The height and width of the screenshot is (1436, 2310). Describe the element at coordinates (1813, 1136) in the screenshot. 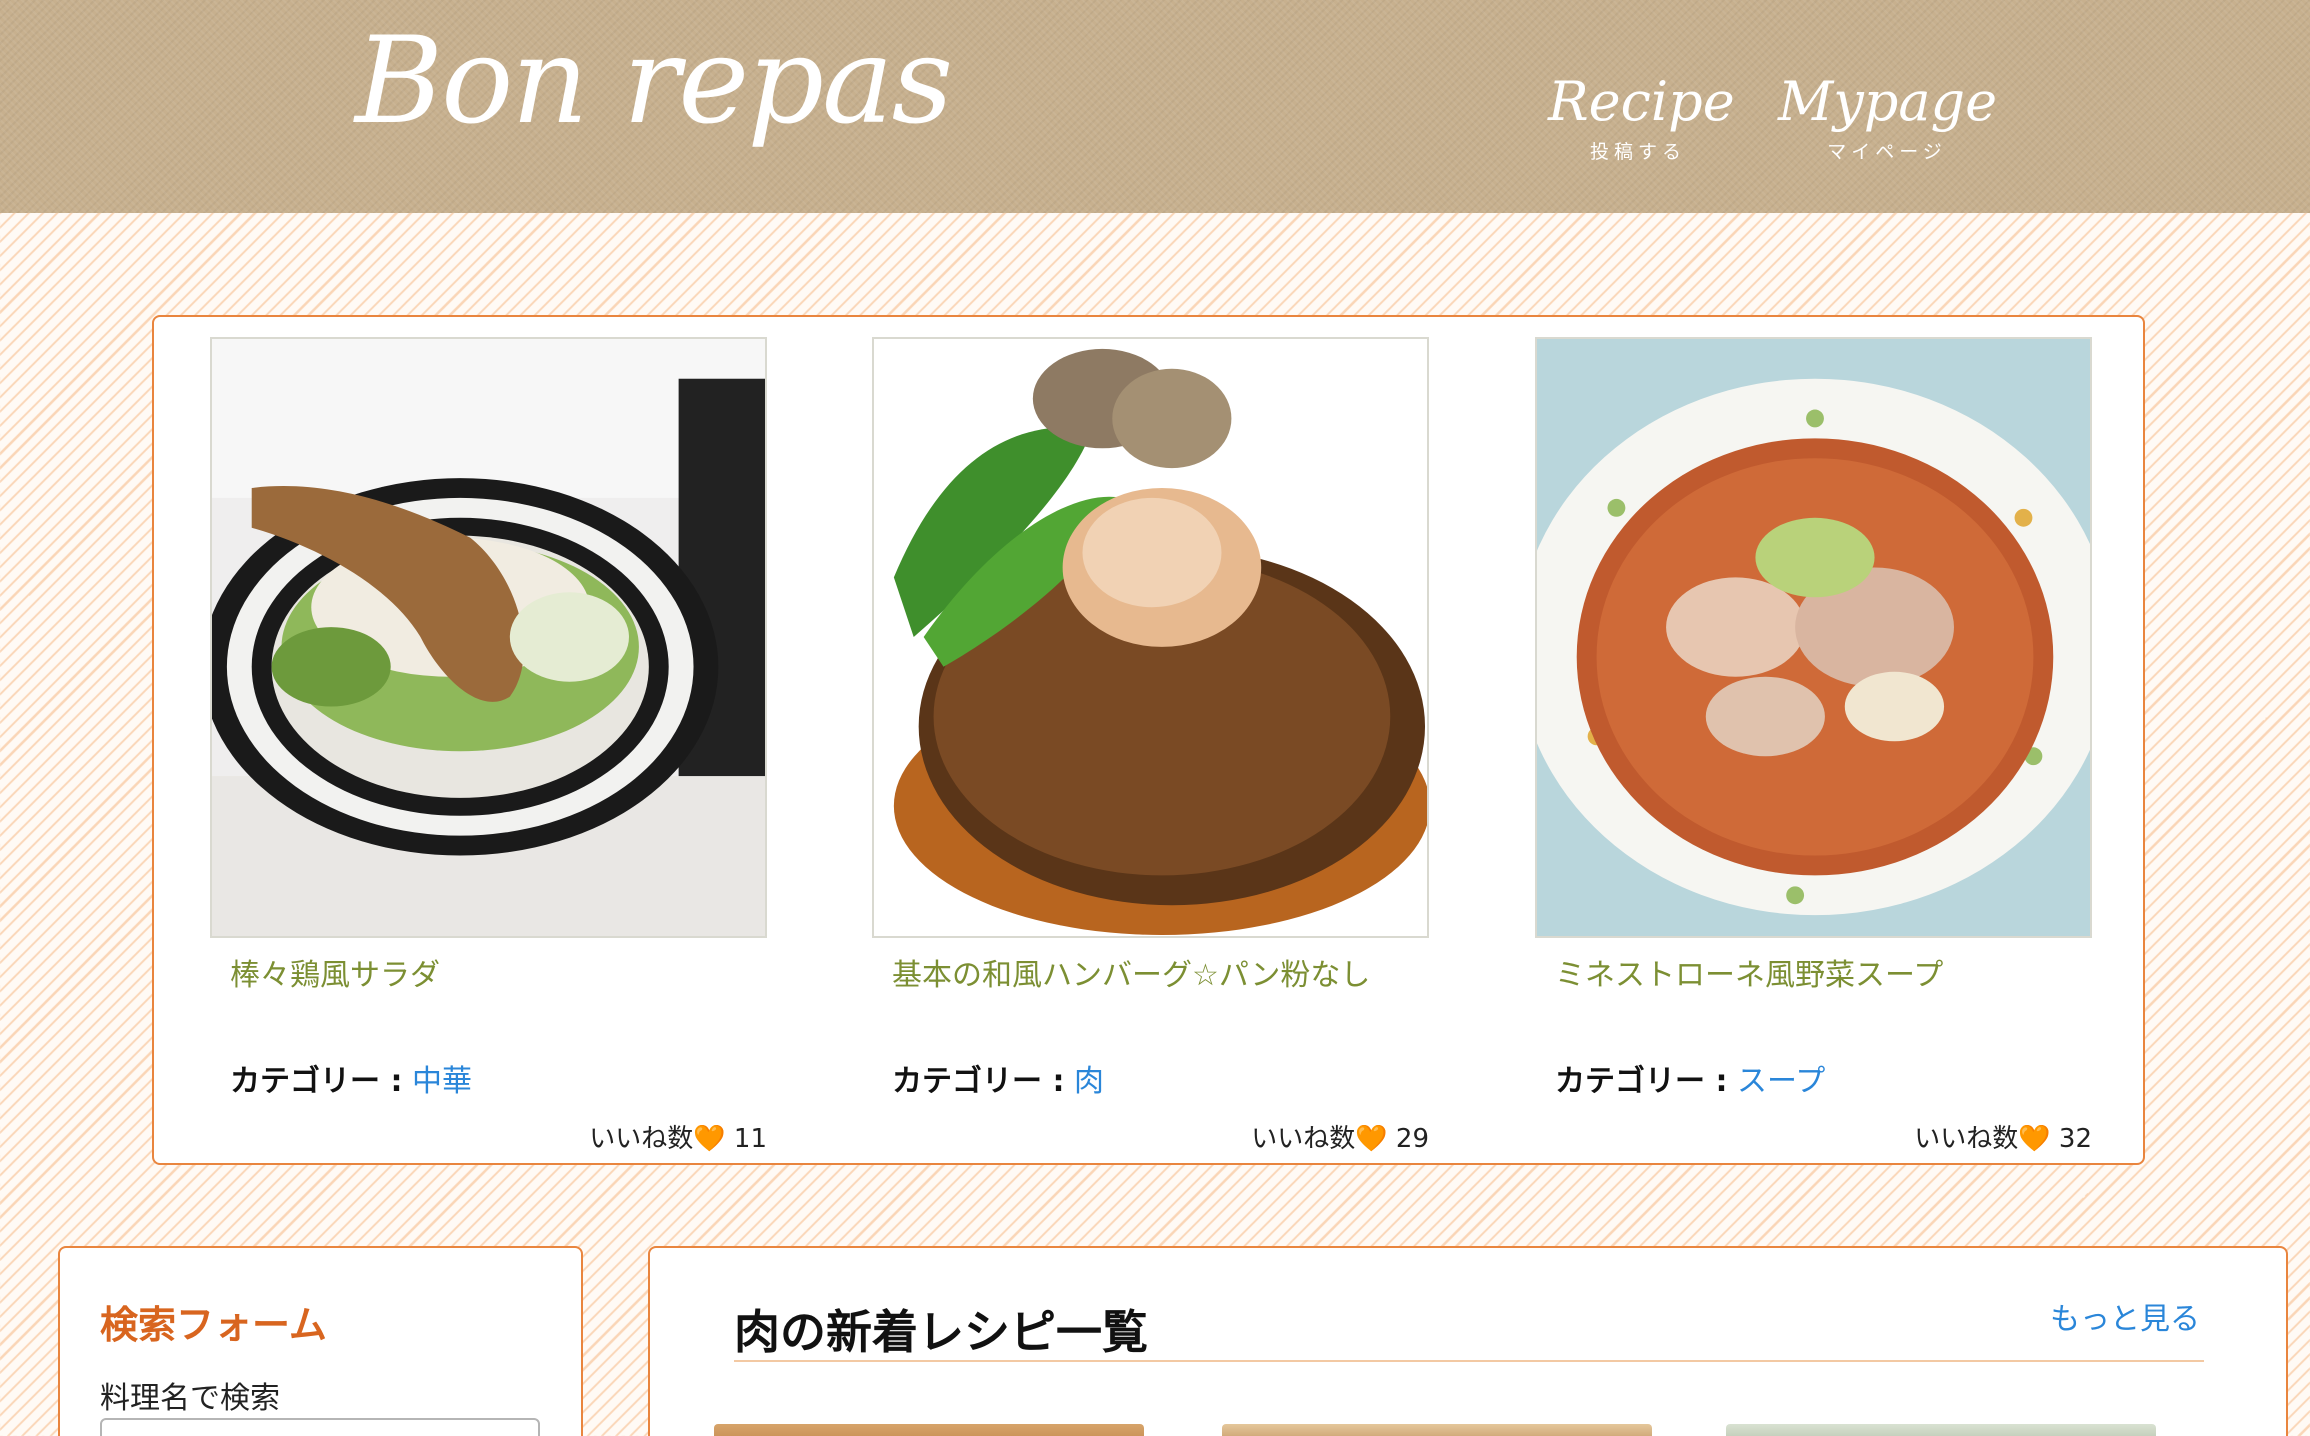

I see `like-count: いいね数🧡 32` at that location.